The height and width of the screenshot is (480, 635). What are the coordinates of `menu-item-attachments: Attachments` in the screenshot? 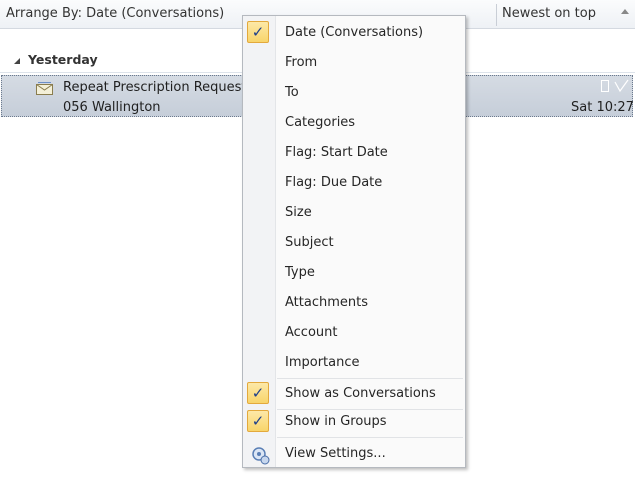 It's located at (354, 303).